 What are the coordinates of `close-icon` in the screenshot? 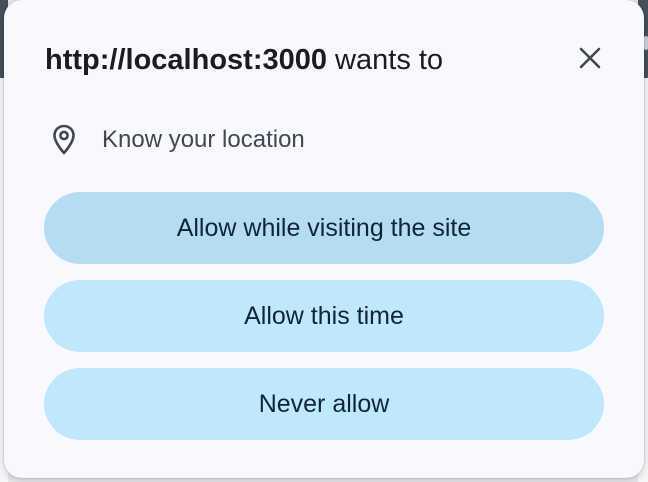 It's located at (590, 58).